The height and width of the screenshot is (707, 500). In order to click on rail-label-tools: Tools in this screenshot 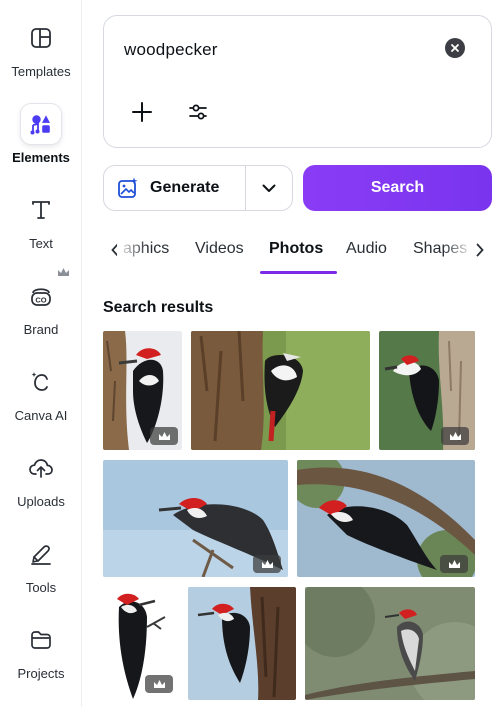, I will do `click(41, 587)`.